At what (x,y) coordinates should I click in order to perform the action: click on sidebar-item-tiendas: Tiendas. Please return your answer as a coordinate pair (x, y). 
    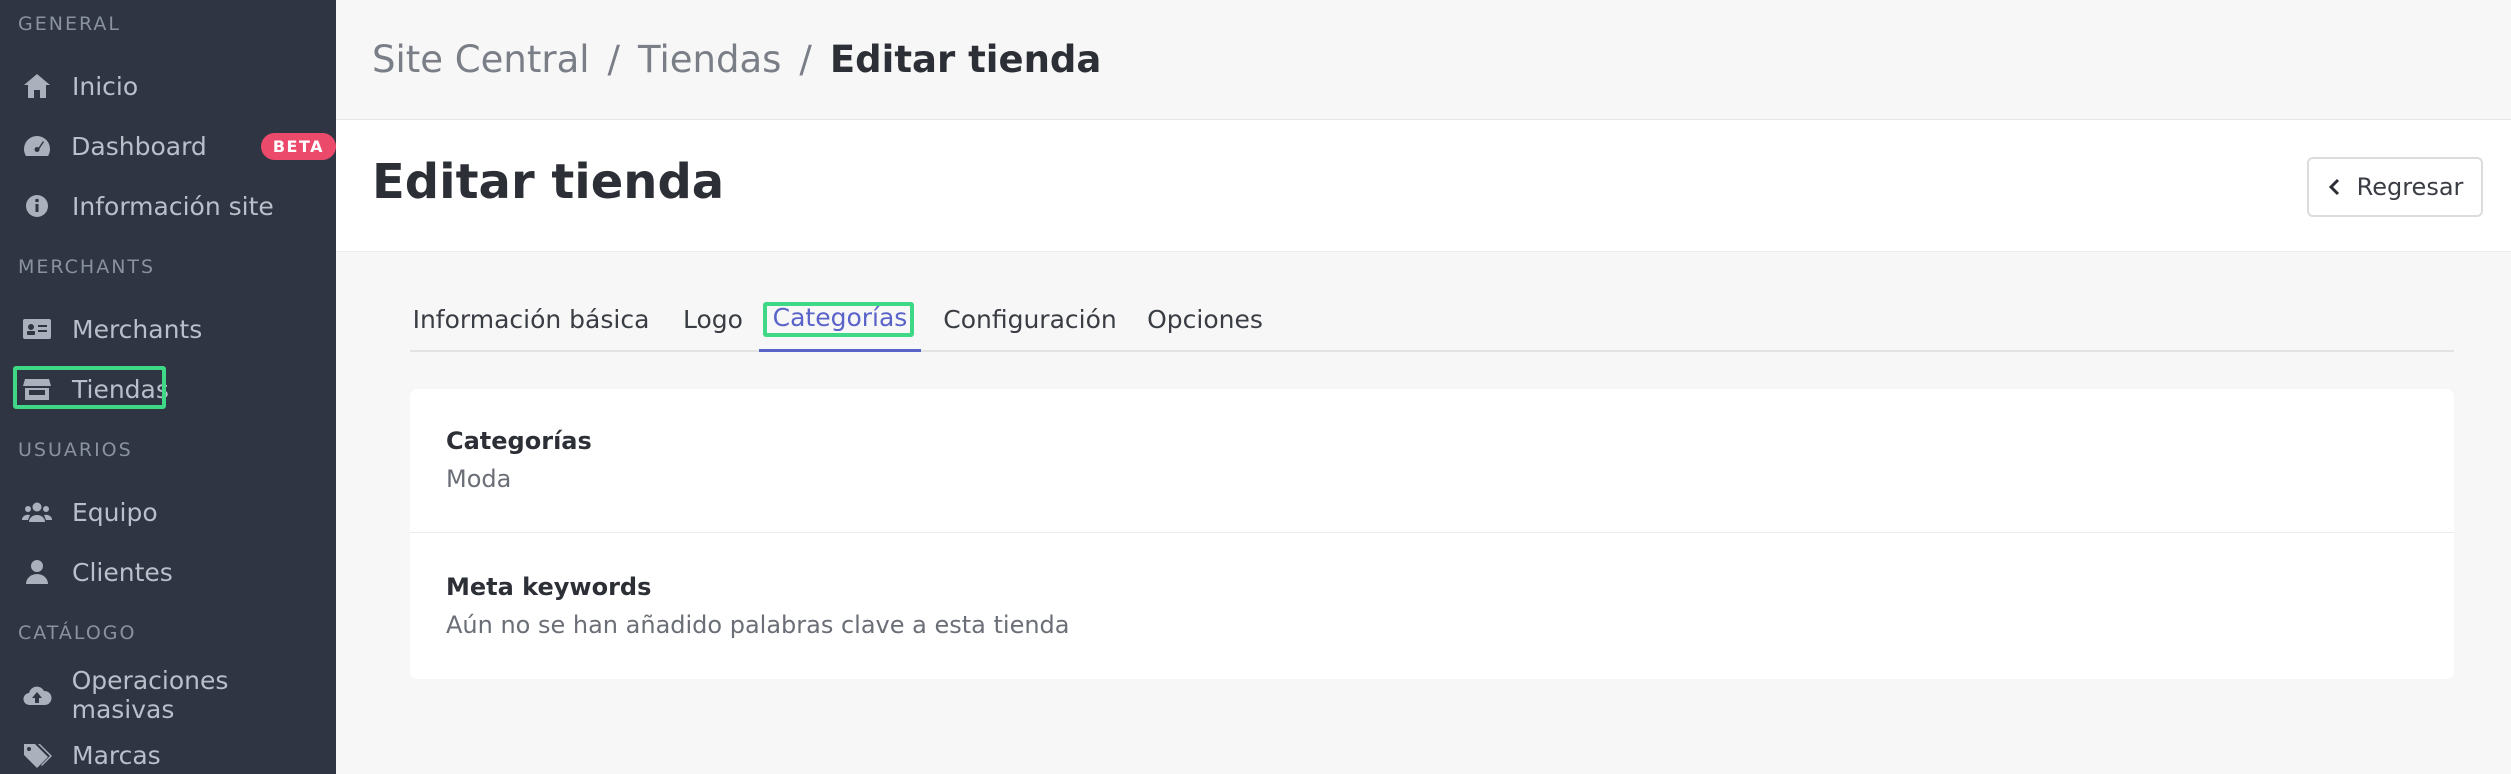
    Looking at the image, I should click on (168, 389).